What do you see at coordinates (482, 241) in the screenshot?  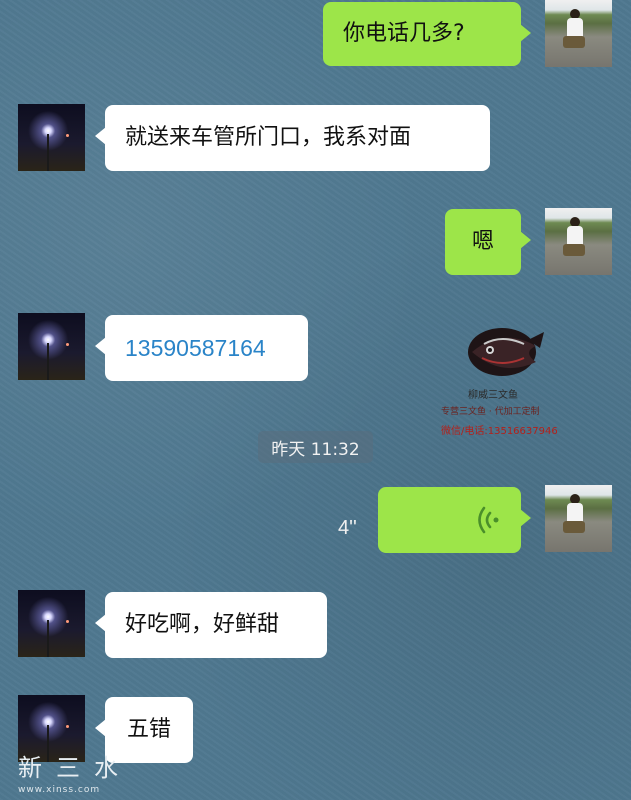 I see `message-text: 嗯` at bounding box center [482, 241].